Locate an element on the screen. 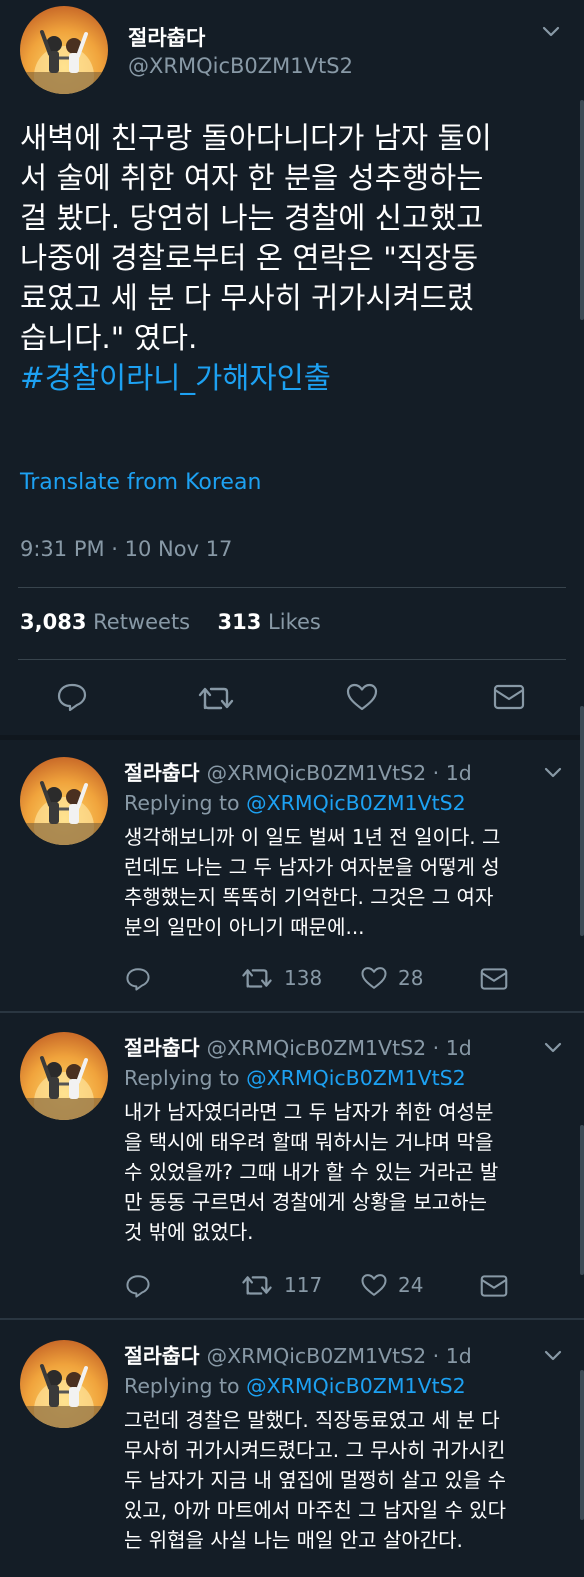 The width and height of the screenshot is (584, 1577). reply-text-line: 을 택시에 태우려 할때 뭐하시는 거냐며 막을 is located at coordinates (309, 1142).